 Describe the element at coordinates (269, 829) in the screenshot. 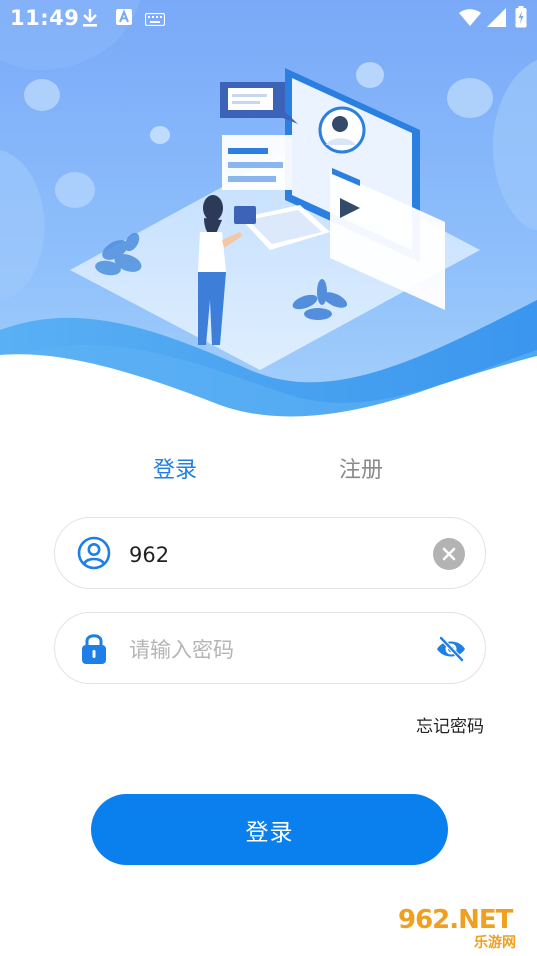

I see `login-button: 登录` at that location.